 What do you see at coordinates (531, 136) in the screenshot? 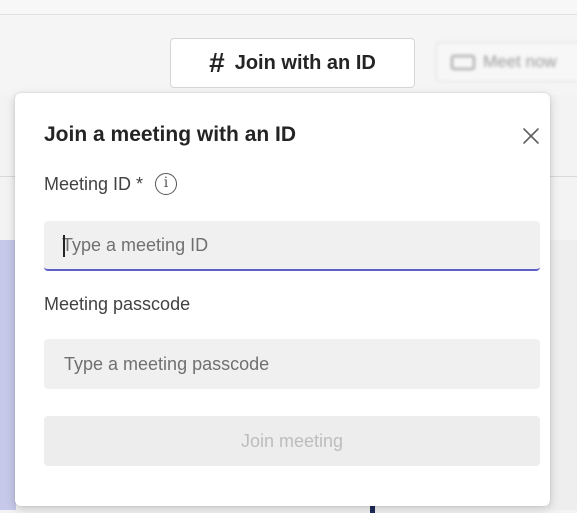
I see `close-icon` at bounding box center [531, 136].